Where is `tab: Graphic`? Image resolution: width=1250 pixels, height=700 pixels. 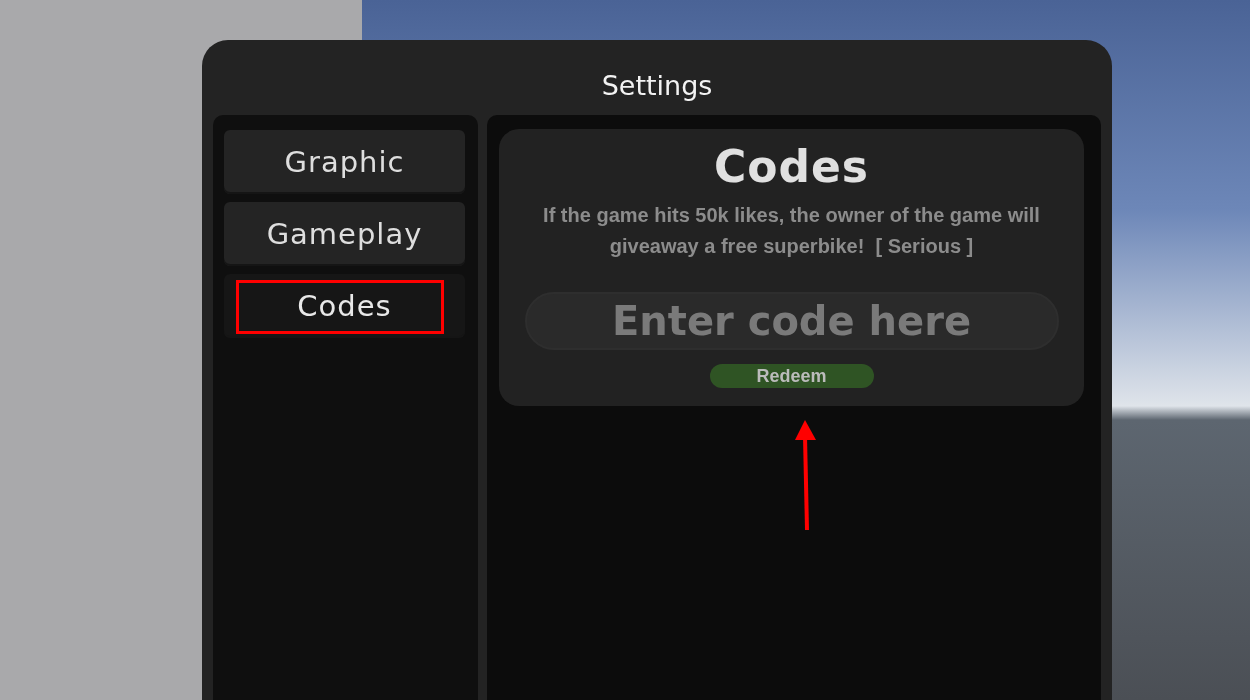 tab: Graphic is located at coordinates (344, 162).